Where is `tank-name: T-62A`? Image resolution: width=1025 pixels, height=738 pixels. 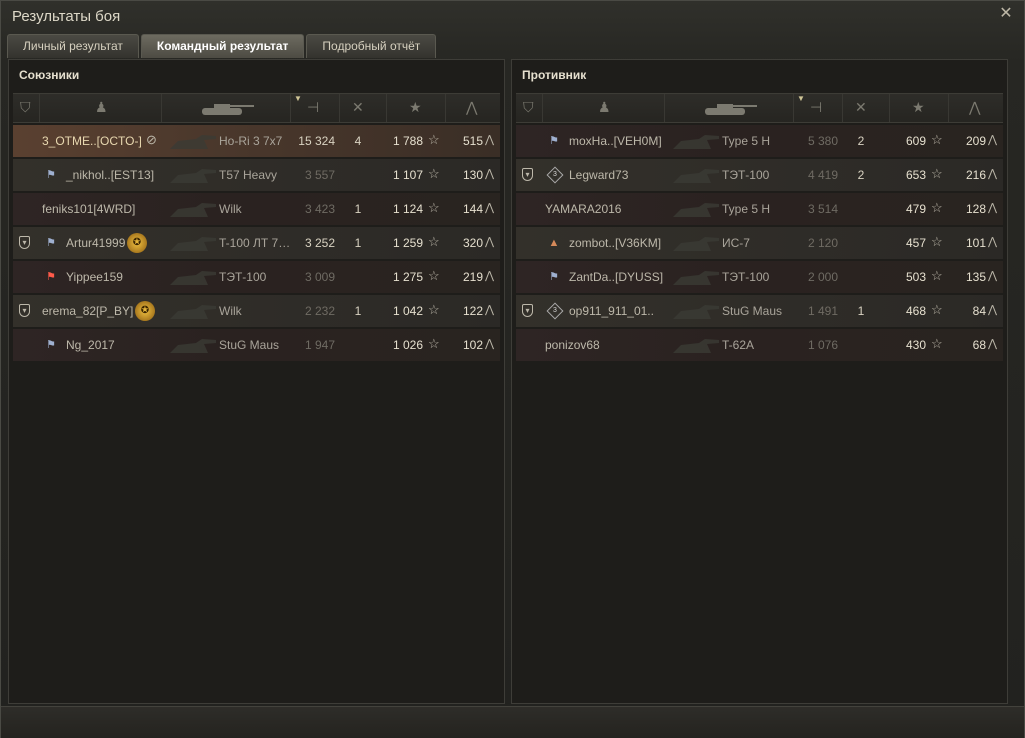 tank-name: T-62A is located at coordinates (738, 345).